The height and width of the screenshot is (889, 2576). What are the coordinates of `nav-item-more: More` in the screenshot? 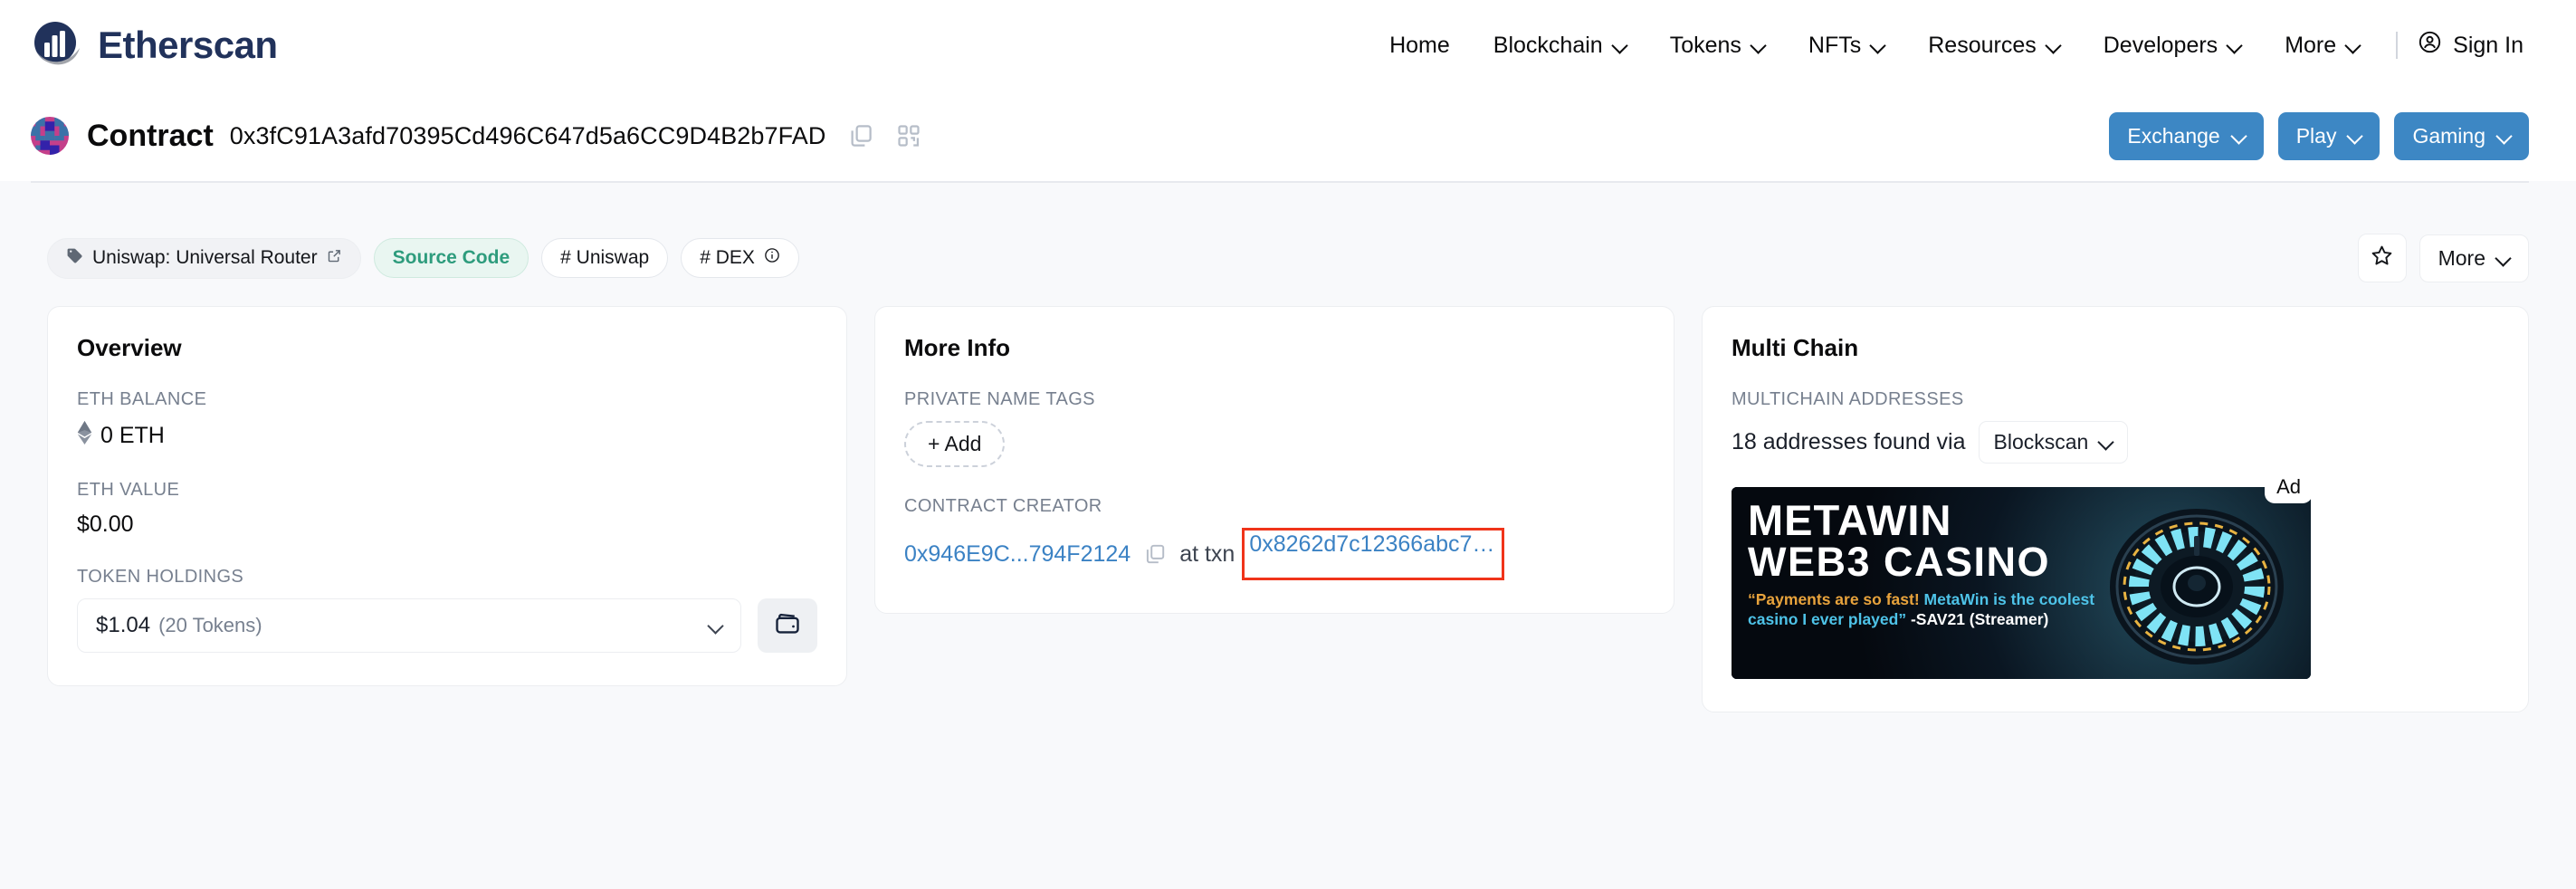 It's located at (2322, 46).